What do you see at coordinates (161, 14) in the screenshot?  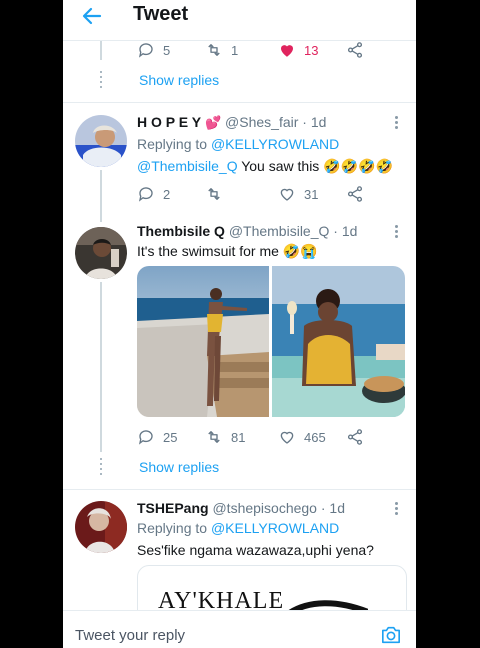 I see `page-title: Tweet` at bounding box center [161, 14].